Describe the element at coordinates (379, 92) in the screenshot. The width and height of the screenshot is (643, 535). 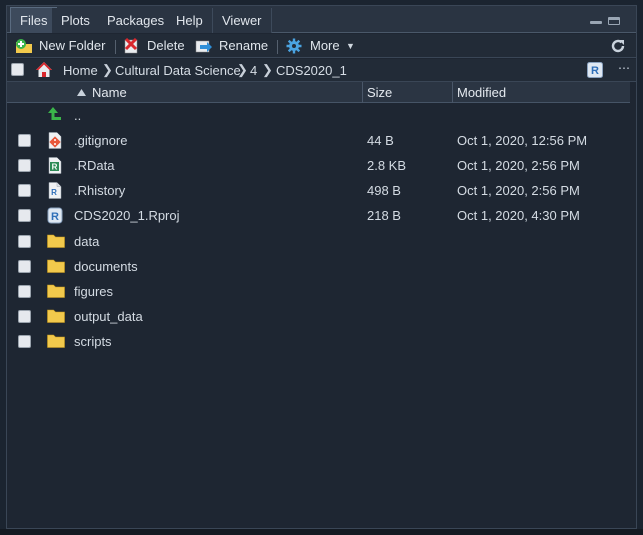
I see `column-header-size: Size` at that location.